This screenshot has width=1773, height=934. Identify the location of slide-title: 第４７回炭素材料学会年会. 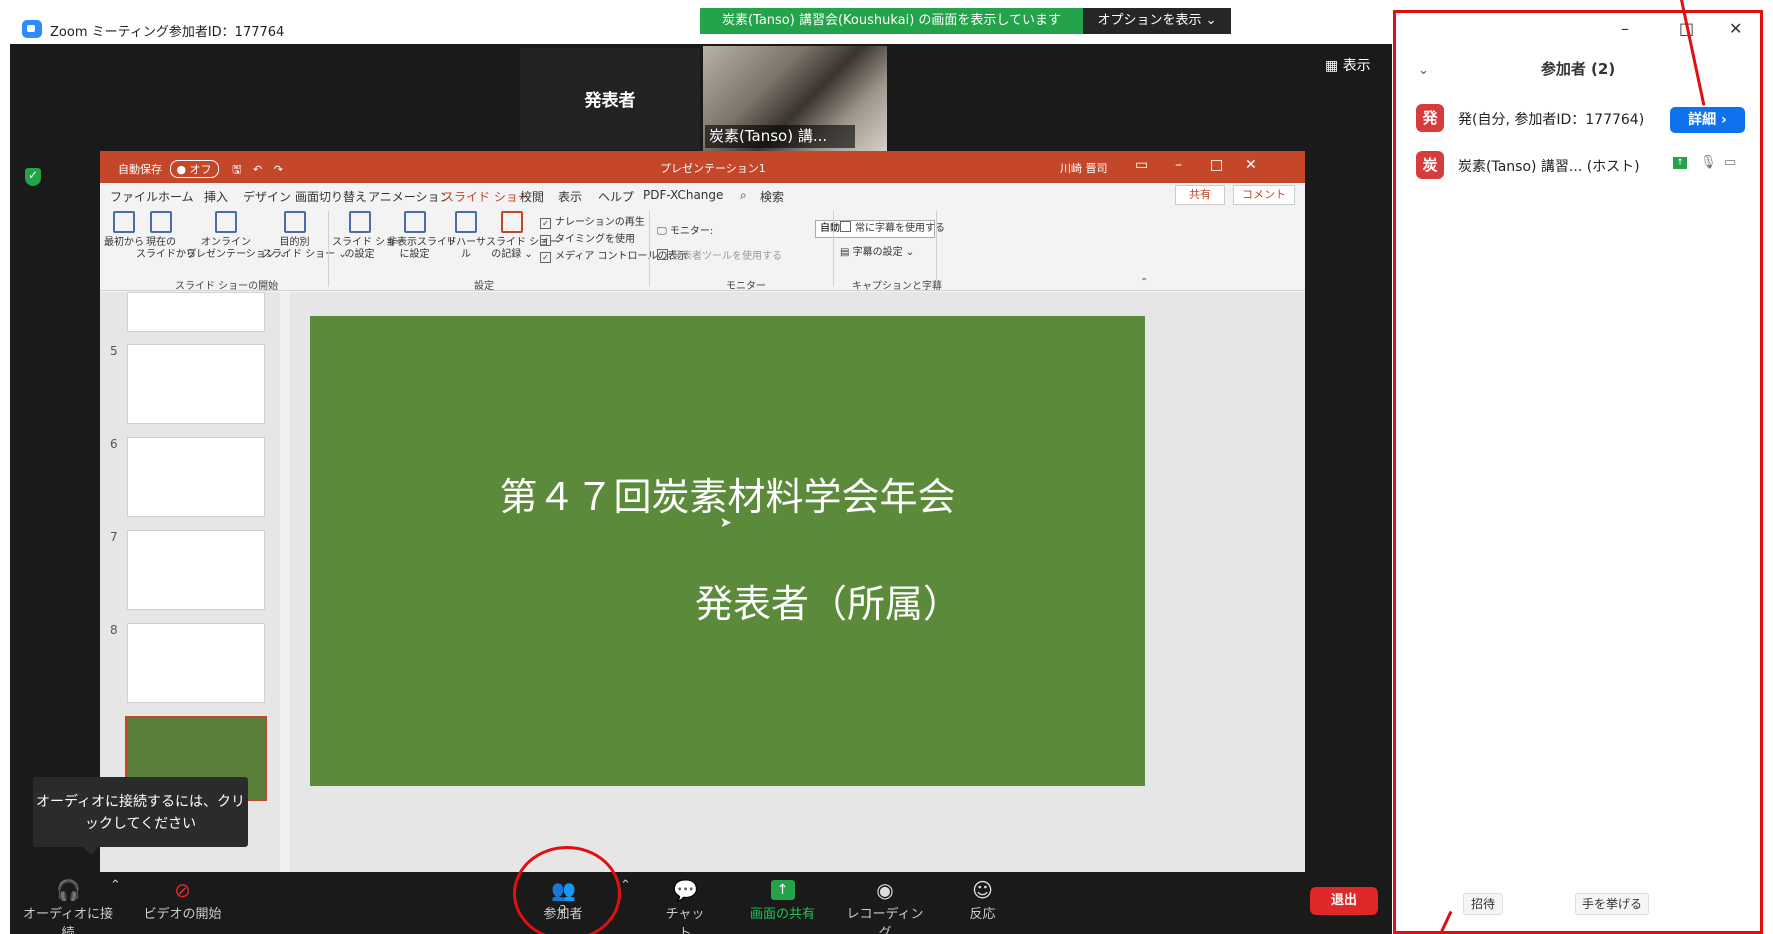
(727, 493).